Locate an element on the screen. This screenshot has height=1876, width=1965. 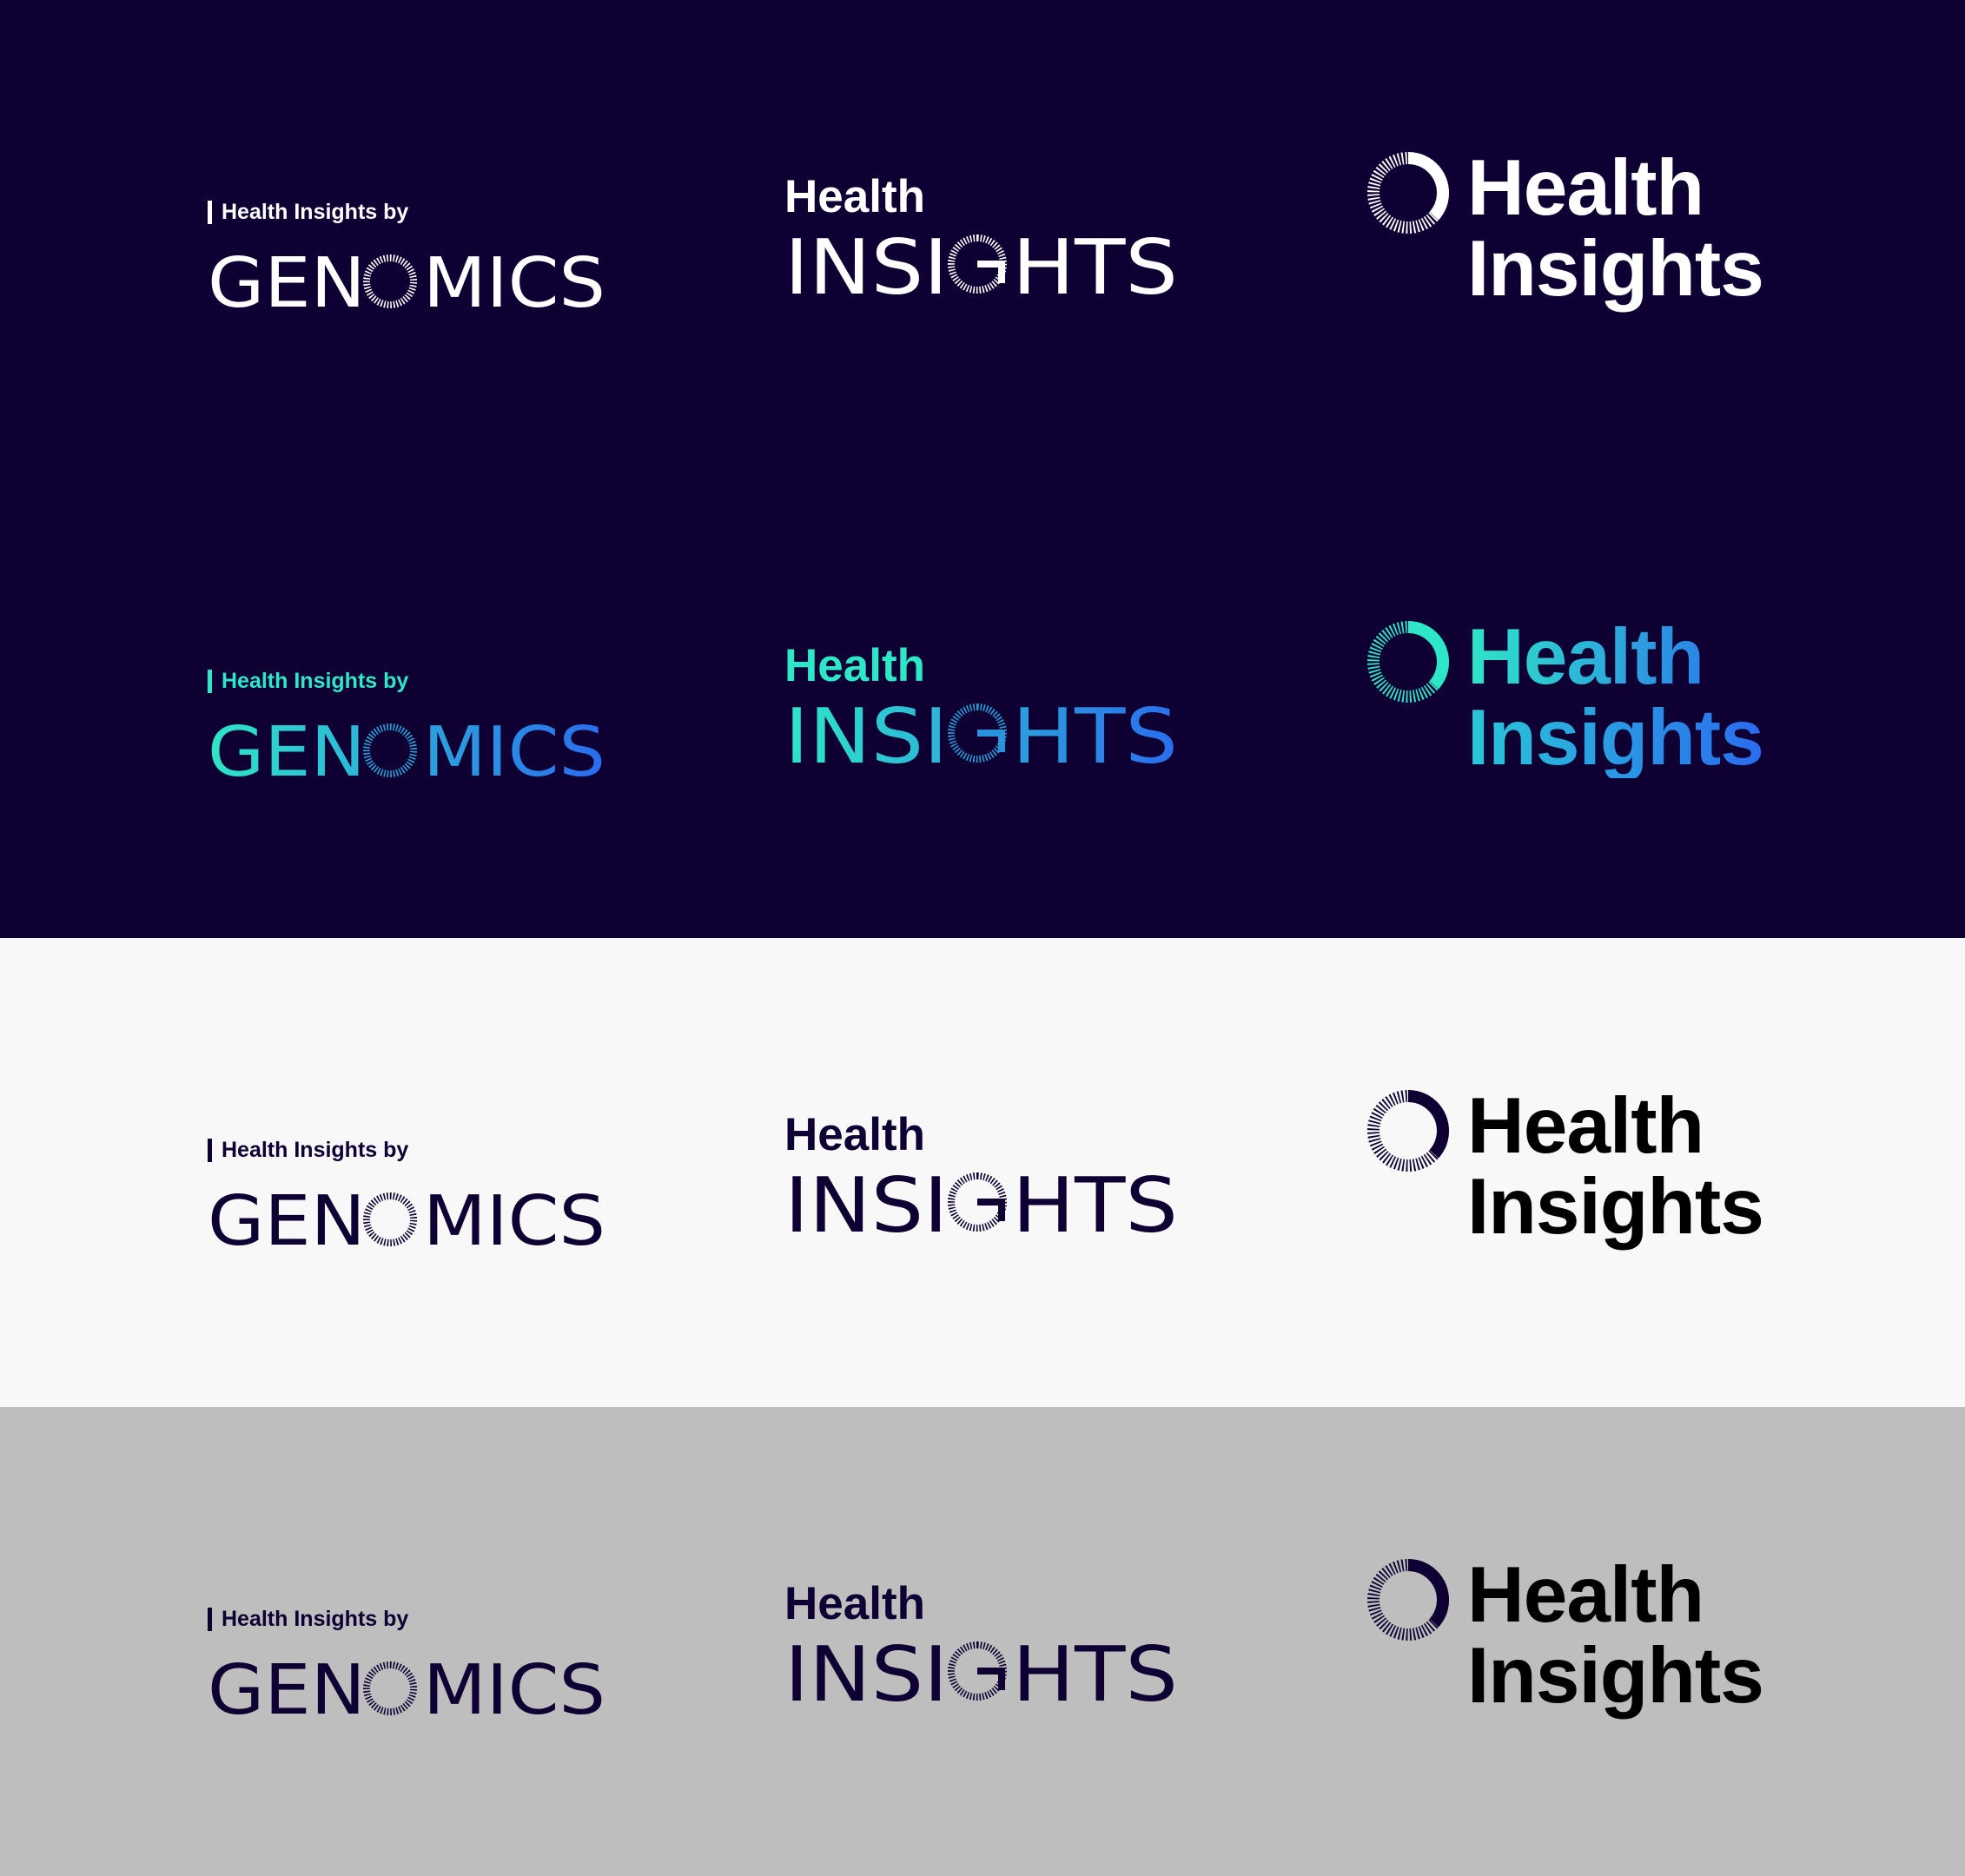
logo-genomics-navy: Health Insights by GEN OMICS is located at coordinates (416, 1191).